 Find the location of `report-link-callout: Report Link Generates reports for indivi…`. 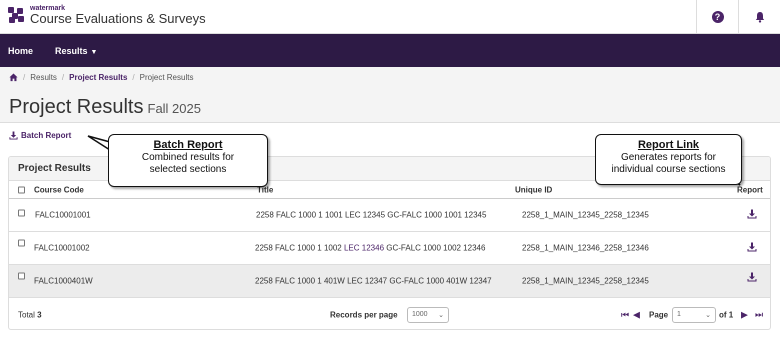

report-link-callout: Report Link Generates reports for indivi… is located at coordinates (668, 159).